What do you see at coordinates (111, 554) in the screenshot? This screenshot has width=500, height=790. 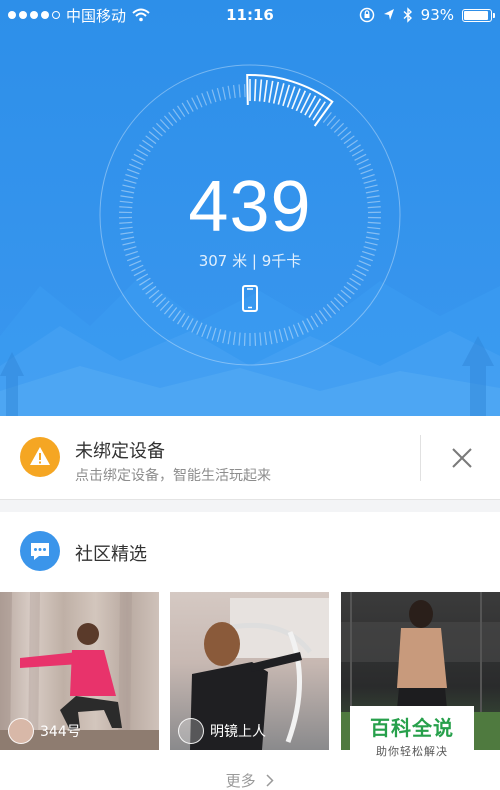 I see `community-title: 社区精选` at bounding box center [111, 554].